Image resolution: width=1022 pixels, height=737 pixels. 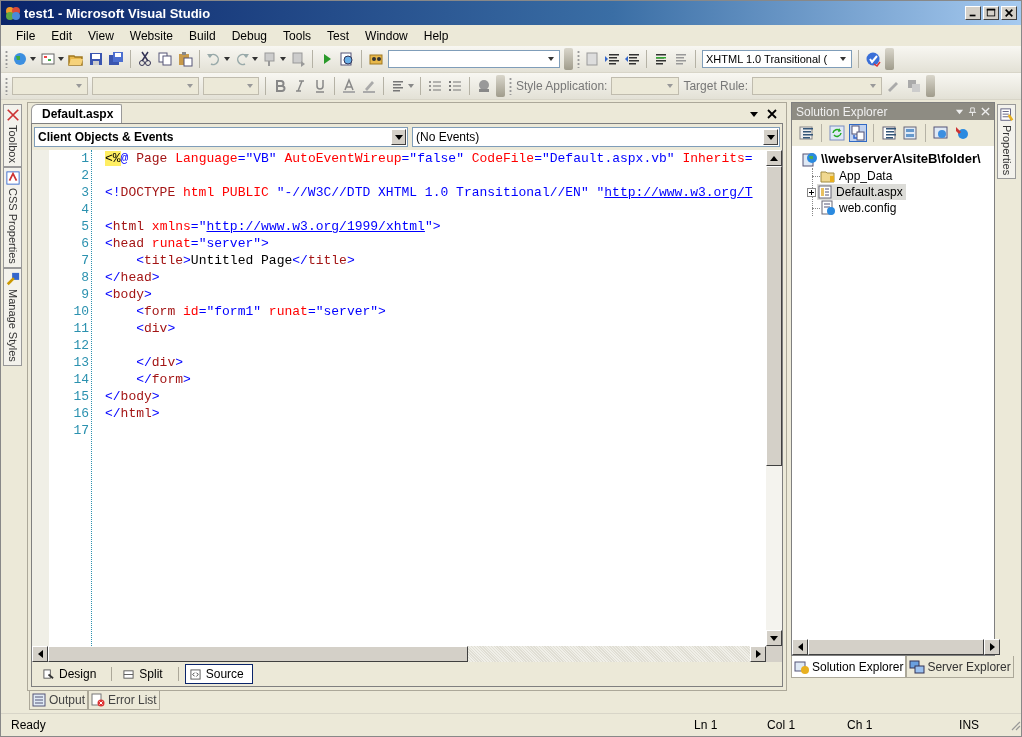 What do you see at coordinates (96, 59) in the screenshot?
I see `save-icon` at bounding box center [96, 59].